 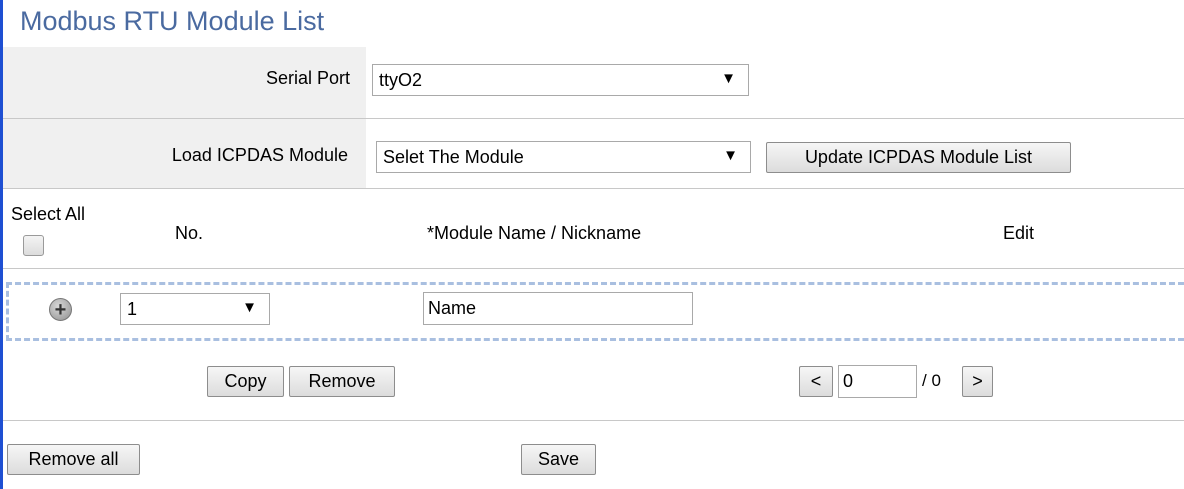 I want to click on serial-port-value: ttyO2, so click(x=401, y=79).